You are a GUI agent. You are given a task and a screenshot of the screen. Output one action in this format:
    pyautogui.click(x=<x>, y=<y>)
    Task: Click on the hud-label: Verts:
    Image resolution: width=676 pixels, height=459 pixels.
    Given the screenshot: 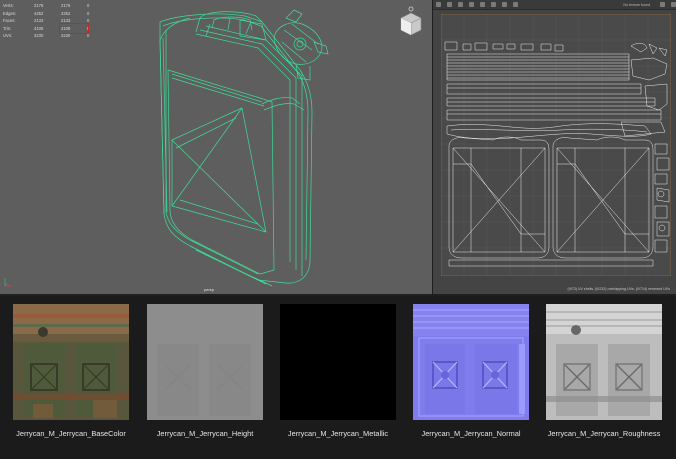 What is the action you would take?
    pyautogui.click(x=8, y=5)
    